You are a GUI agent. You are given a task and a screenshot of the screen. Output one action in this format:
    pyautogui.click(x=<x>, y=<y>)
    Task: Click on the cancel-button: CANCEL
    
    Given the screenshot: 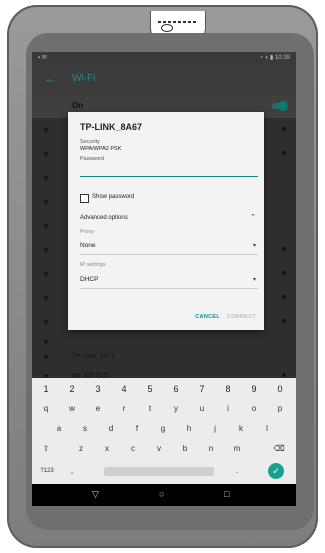 What is the action you would take?
    pyautogui.click(x=207, y=317)
    